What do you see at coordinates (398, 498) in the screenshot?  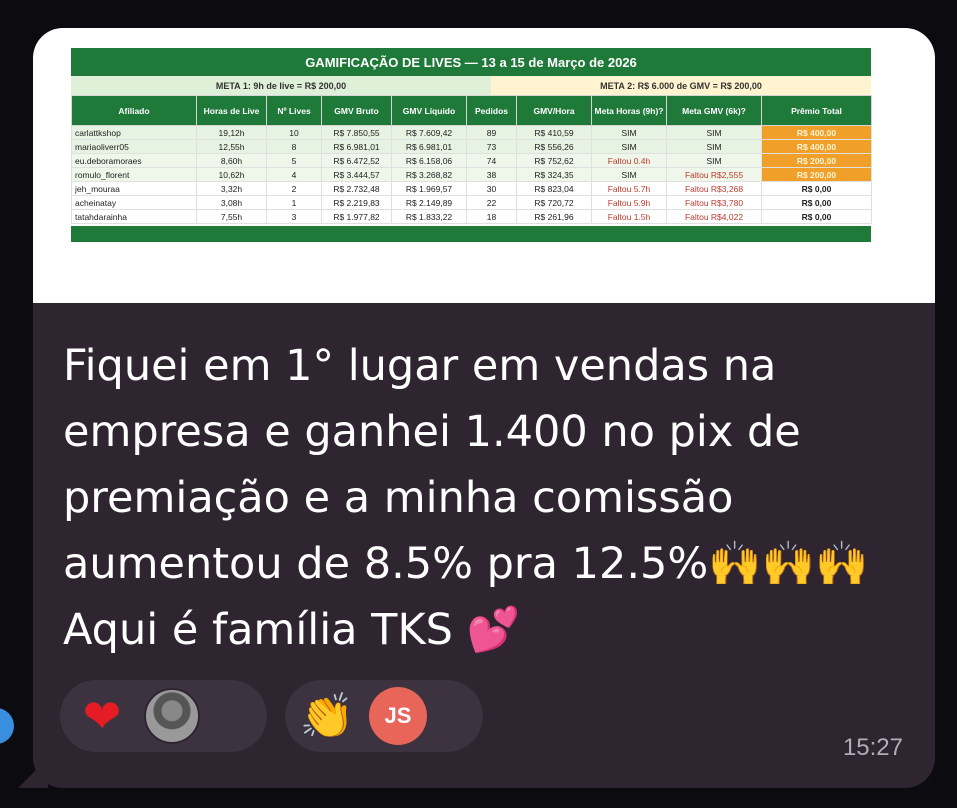 I see `message-line: premiação e a minha comissão` at bounding box center [398, 498].